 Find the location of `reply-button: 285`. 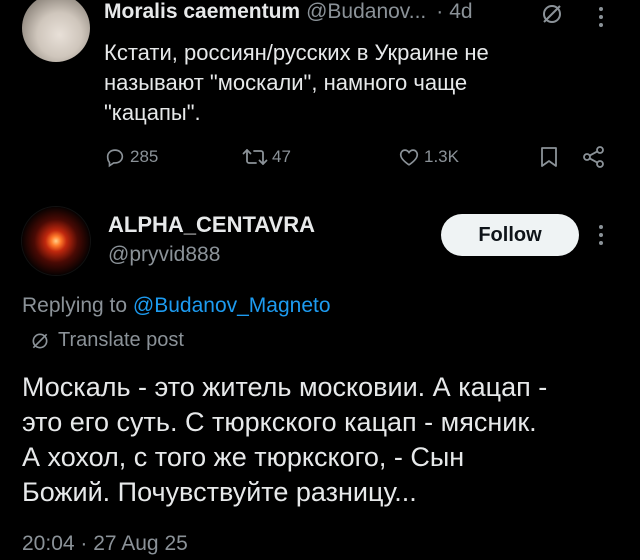

reply-button: 285 is located at coordinates (131, 157).